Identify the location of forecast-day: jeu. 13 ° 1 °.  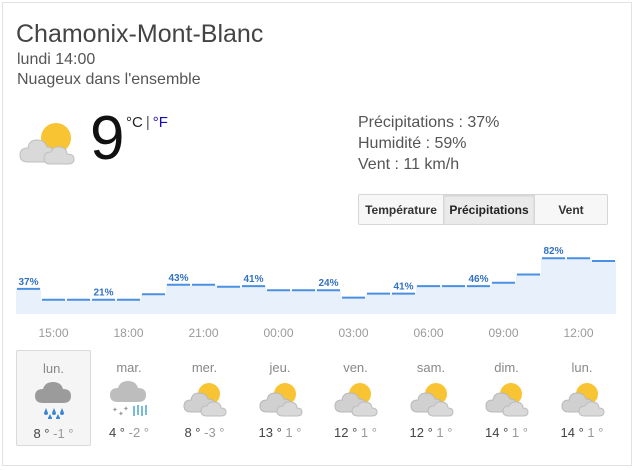
(280, 398).